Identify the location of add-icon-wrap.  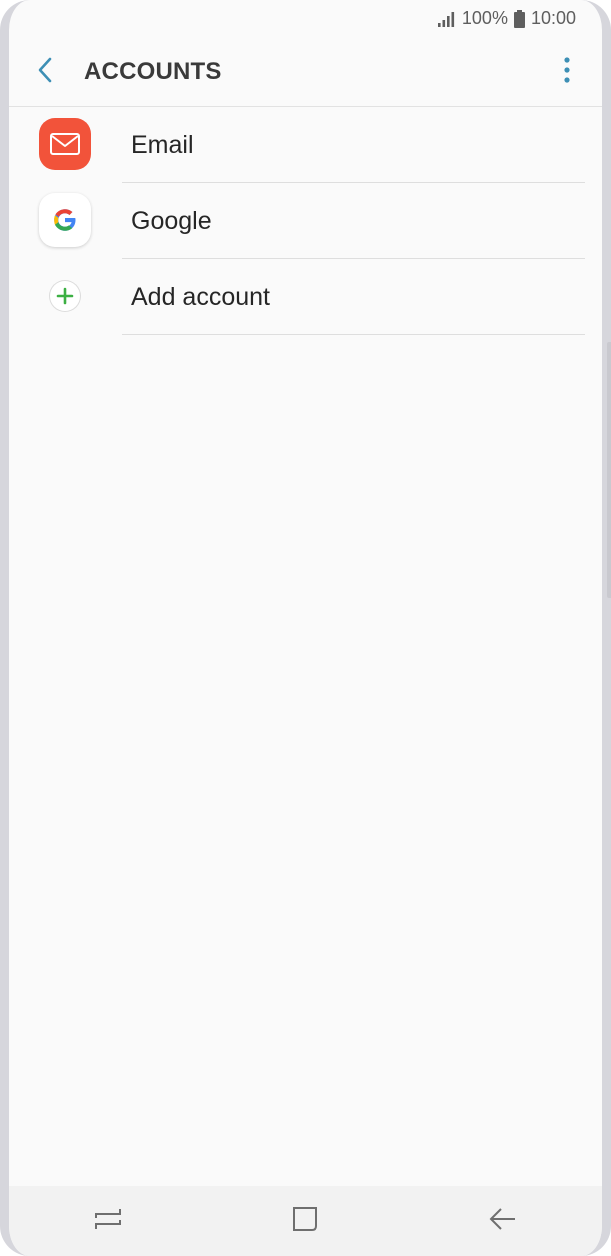
(65, 296).